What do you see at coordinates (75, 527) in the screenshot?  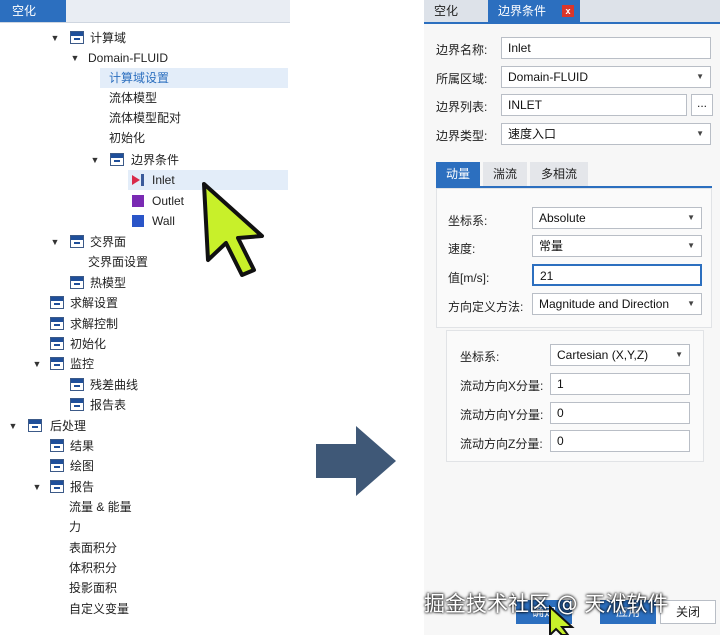 I see `tree-item-label: 力` at bounding box center [75, 527].